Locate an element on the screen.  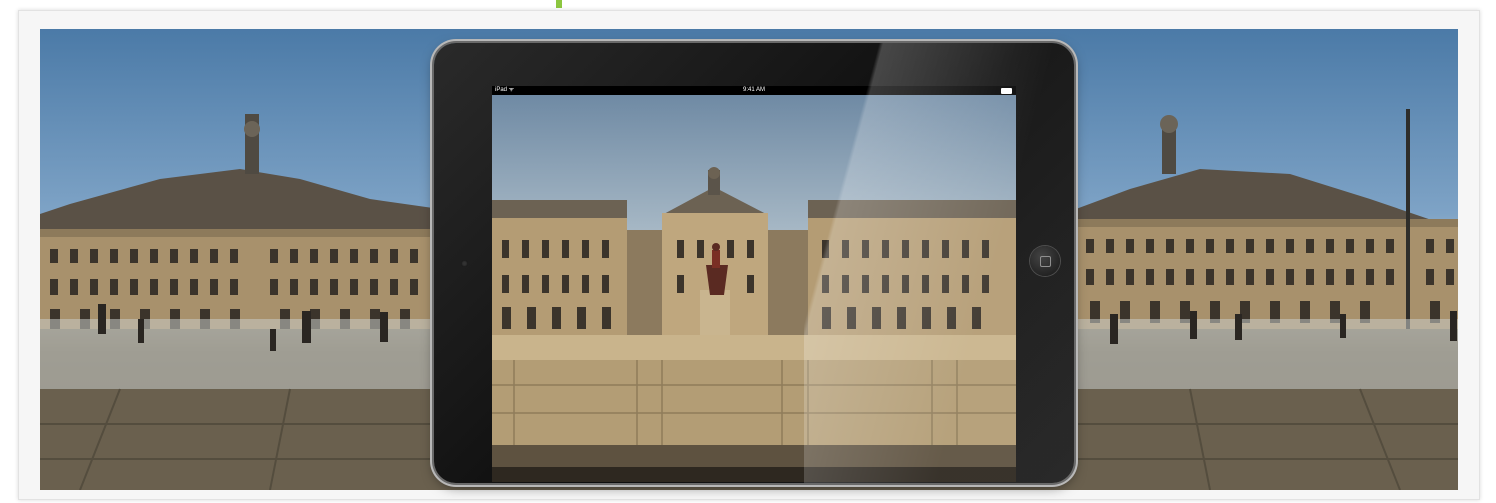
left-building is located at coordinates (240, 221).